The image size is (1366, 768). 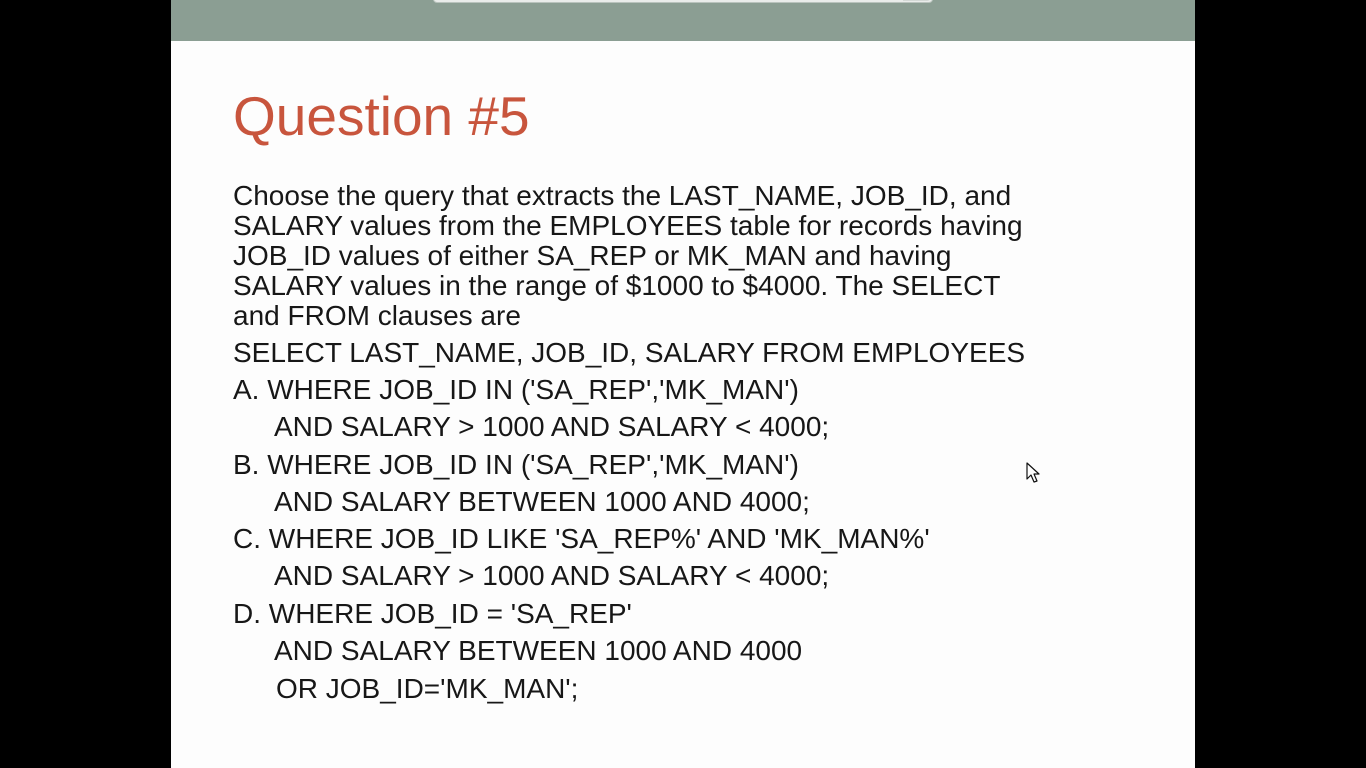 What do you see at coordinates (542, 501) in the screenshot?
I see `option-b-line-2: AND SALARY BETWEEN 1000 AND 4000;` at bounding box center [542, 501].